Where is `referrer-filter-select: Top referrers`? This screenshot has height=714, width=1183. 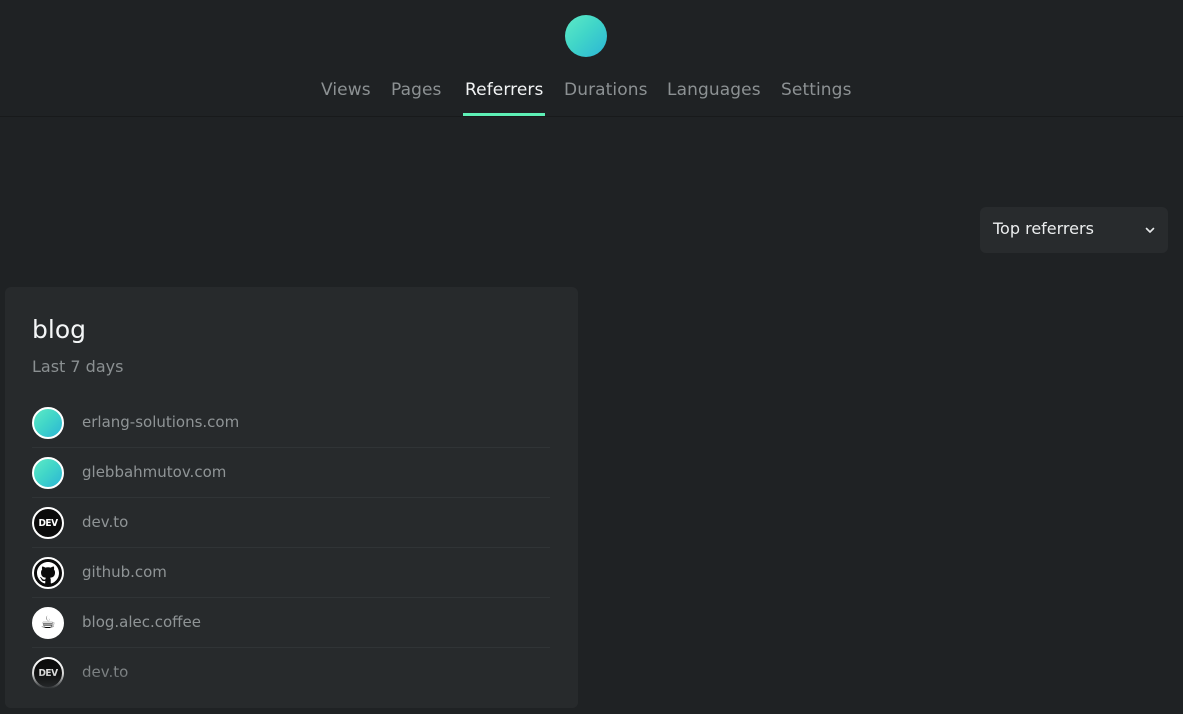
referrer-filter-select: Top referrers is located at coordinates (1074, 230).